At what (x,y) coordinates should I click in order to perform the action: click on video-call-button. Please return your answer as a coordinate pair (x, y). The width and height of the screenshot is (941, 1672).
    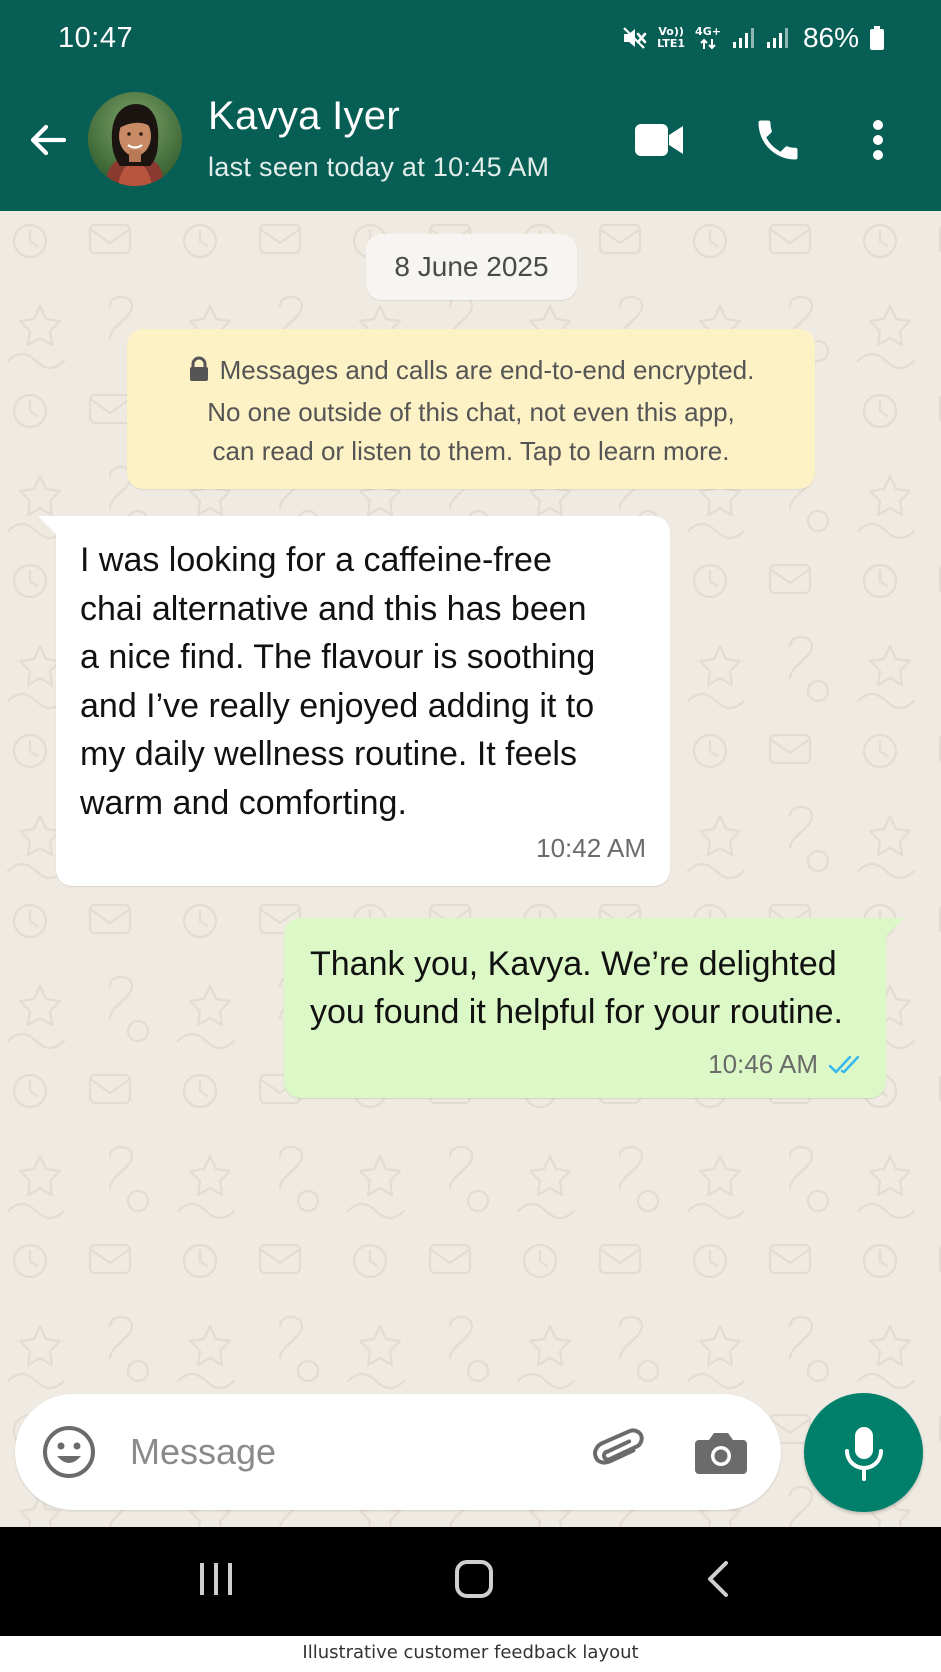
    Looking at the image, I should click on (659, 142).